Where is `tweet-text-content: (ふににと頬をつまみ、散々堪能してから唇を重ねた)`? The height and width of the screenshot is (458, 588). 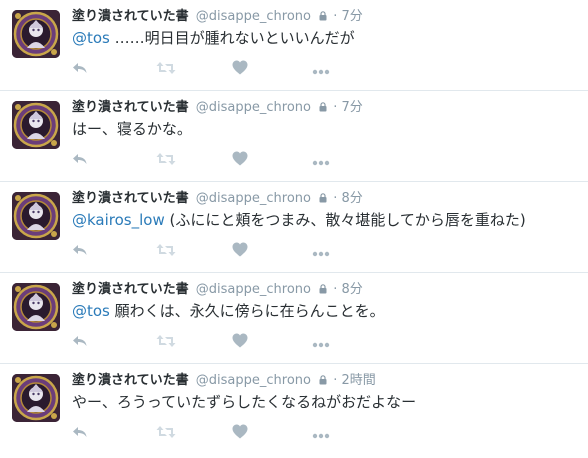 tweet-text-content: (ふににと頬をつまみ、散々堪能してから唇を重ねた) is located at coordinates (345, 220).